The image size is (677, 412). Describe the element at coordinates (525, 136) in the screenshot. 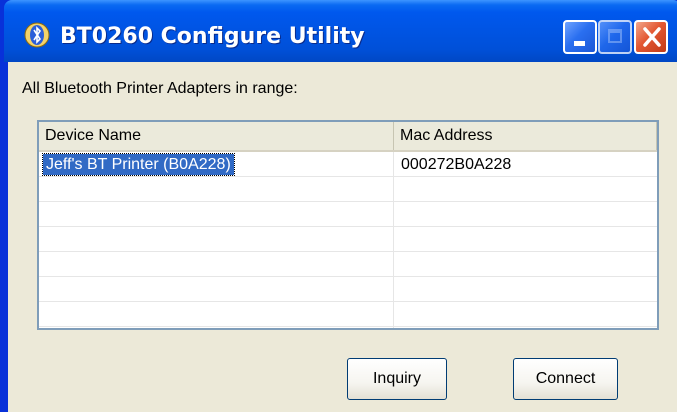

I see `column-header-mac-address: Mac Address` at that location.